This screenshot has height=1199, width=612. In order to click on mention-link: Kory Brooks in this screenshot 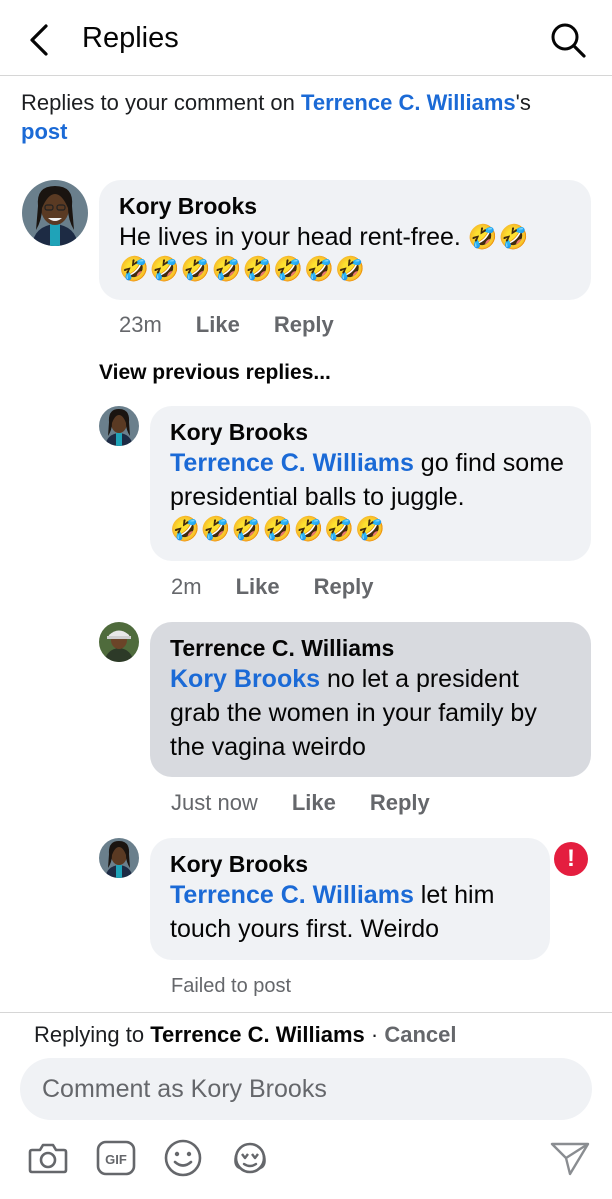, I will do `click(245, 679)`.